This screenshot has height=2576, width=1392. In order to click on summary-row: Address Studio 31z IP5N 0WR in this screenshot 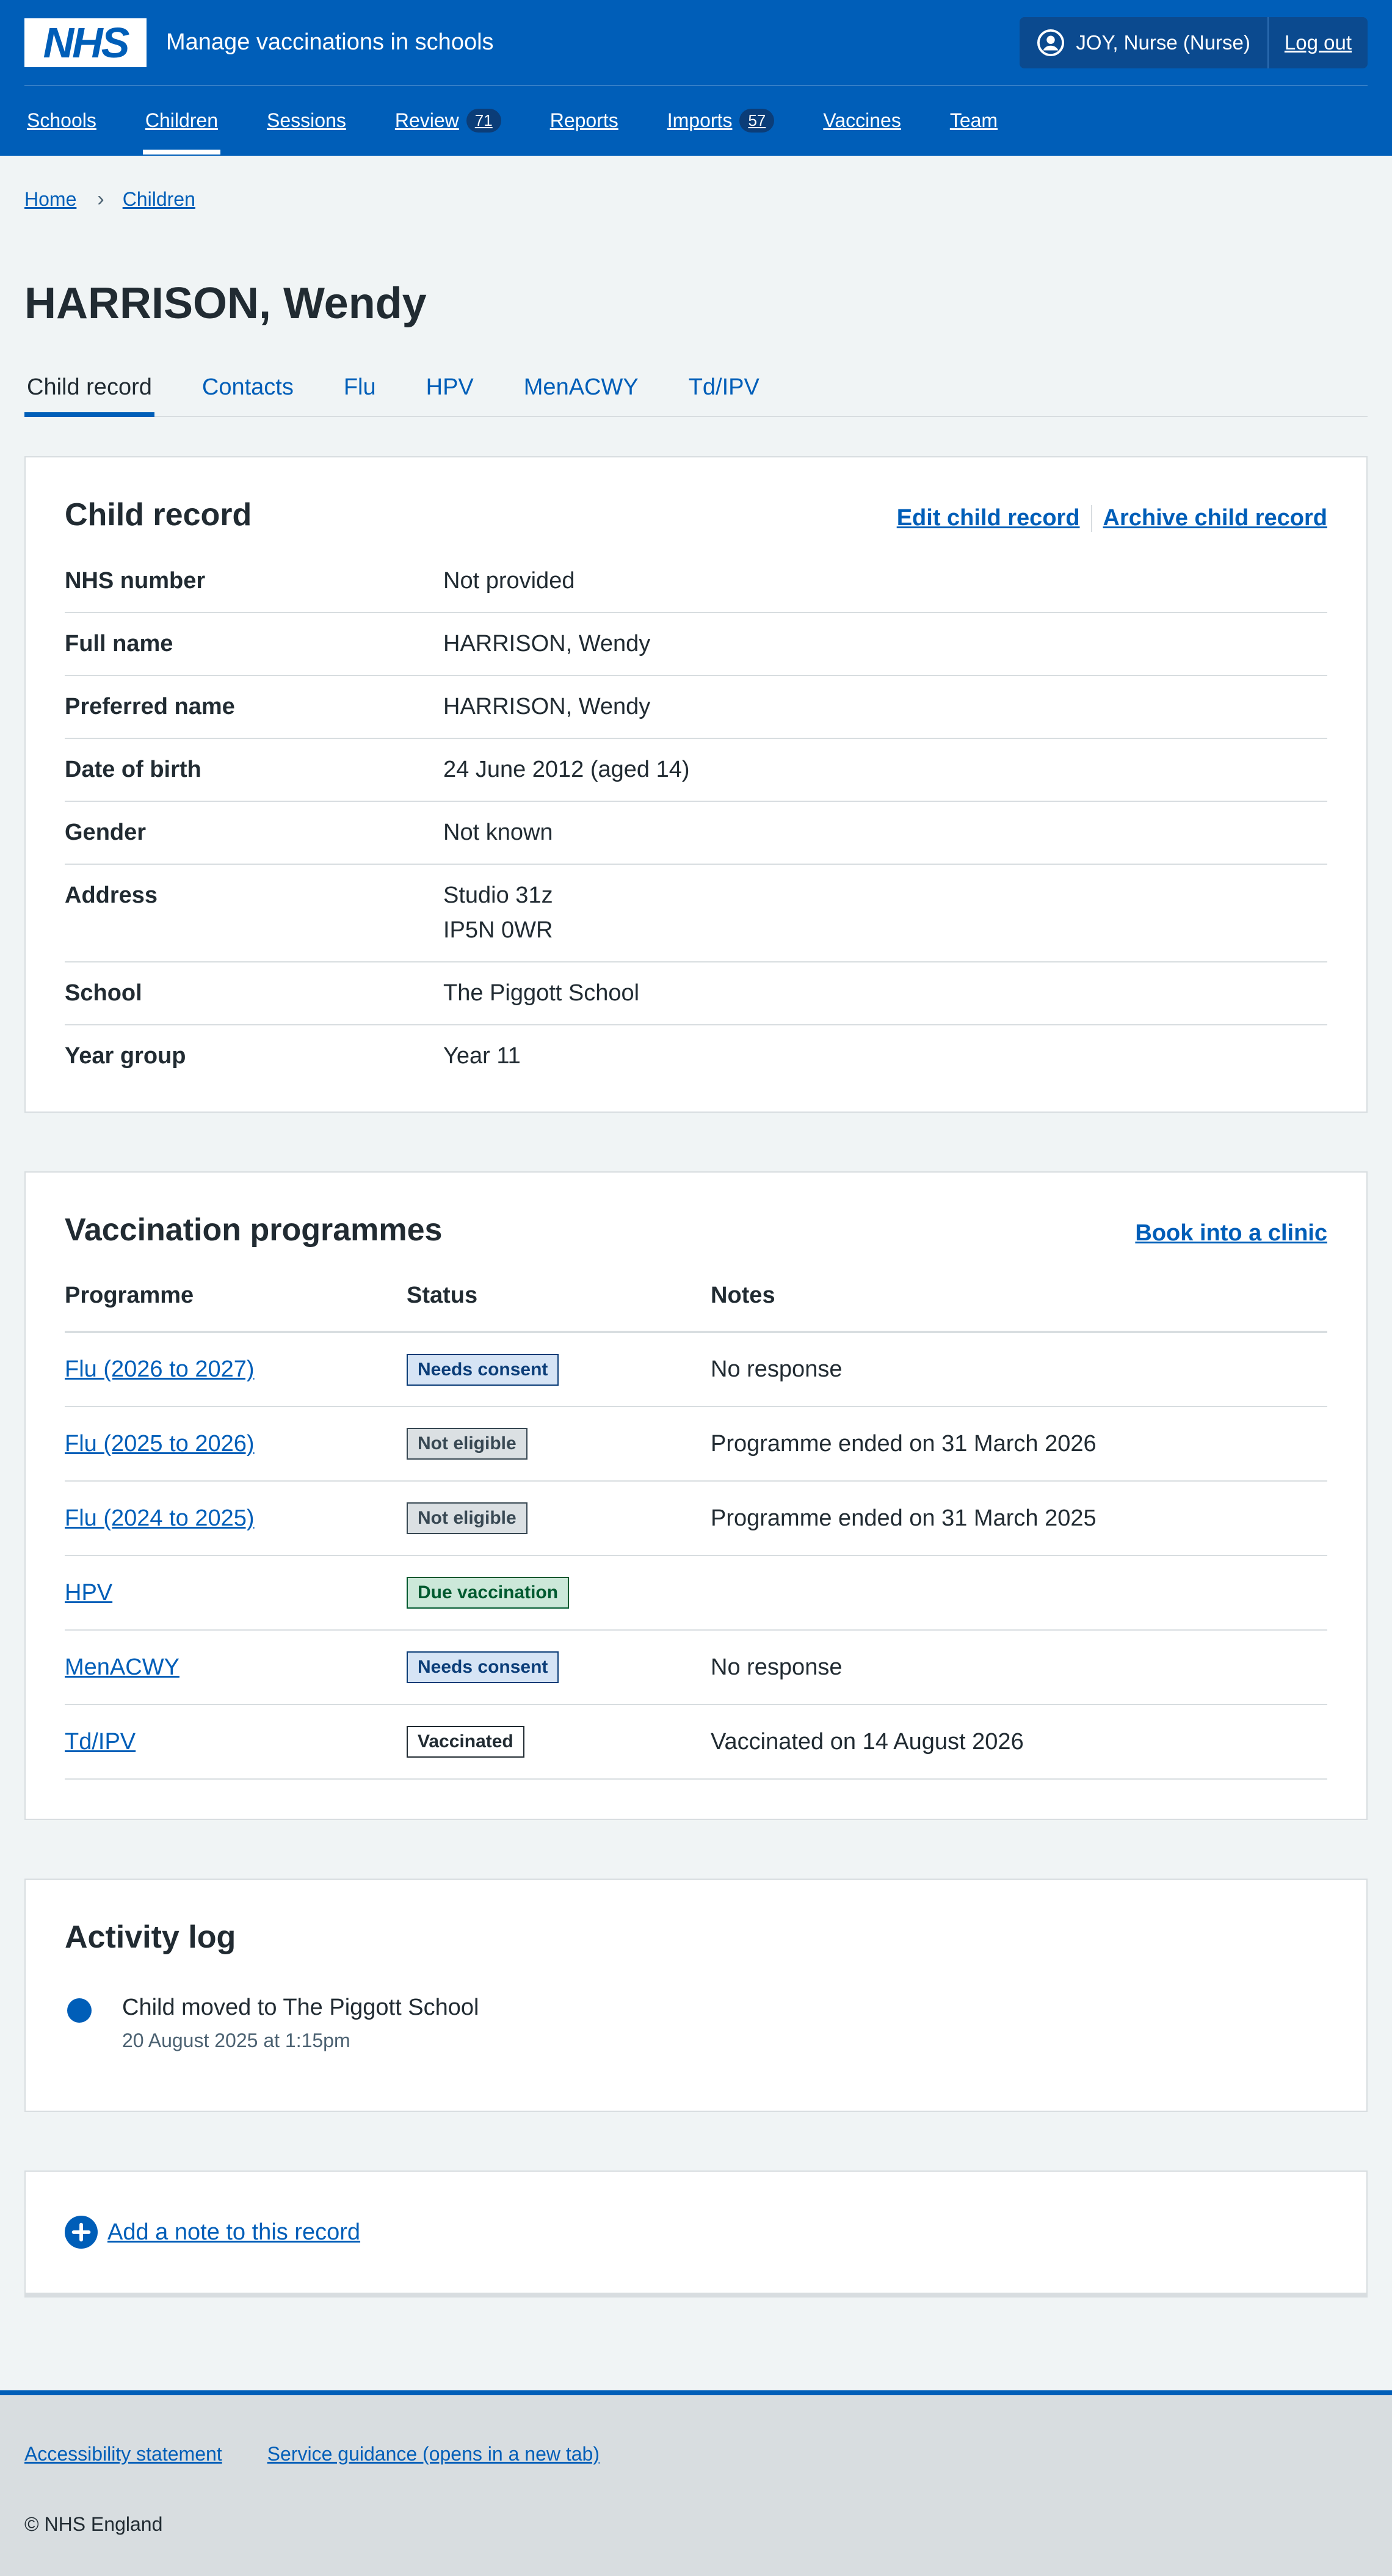, I will do `click(696, 914)`.